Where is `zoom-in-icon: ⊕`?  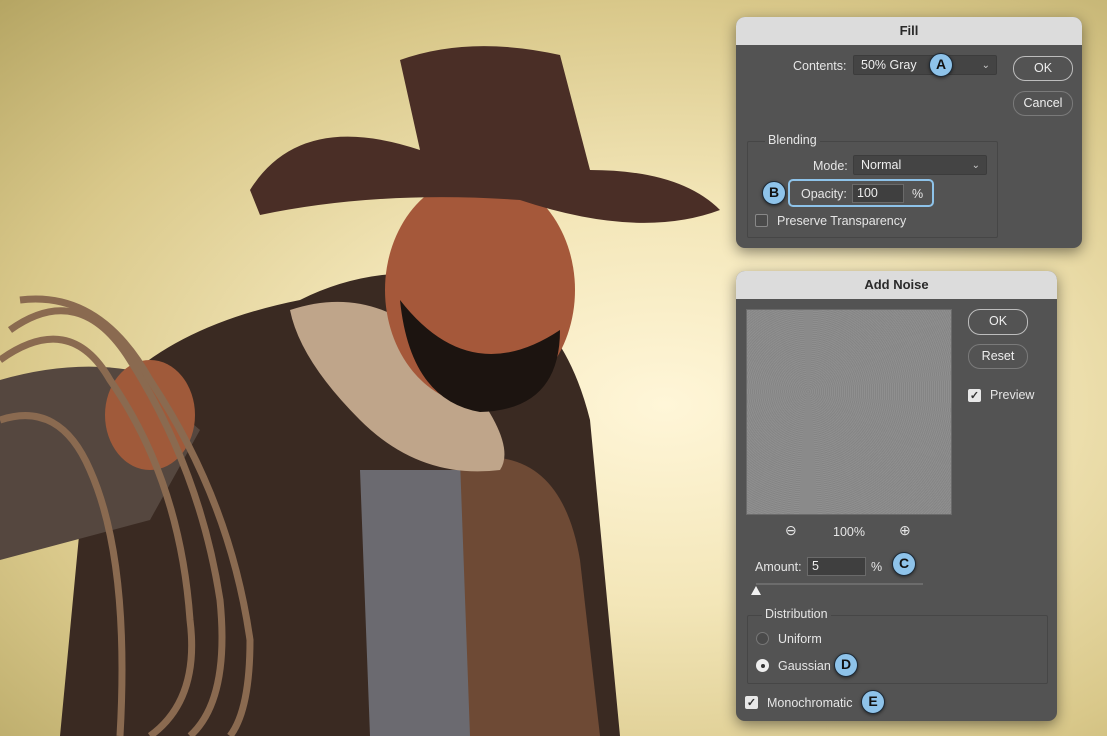
zoom-in-icon: ⊕ is located at coordinates (905, 530).